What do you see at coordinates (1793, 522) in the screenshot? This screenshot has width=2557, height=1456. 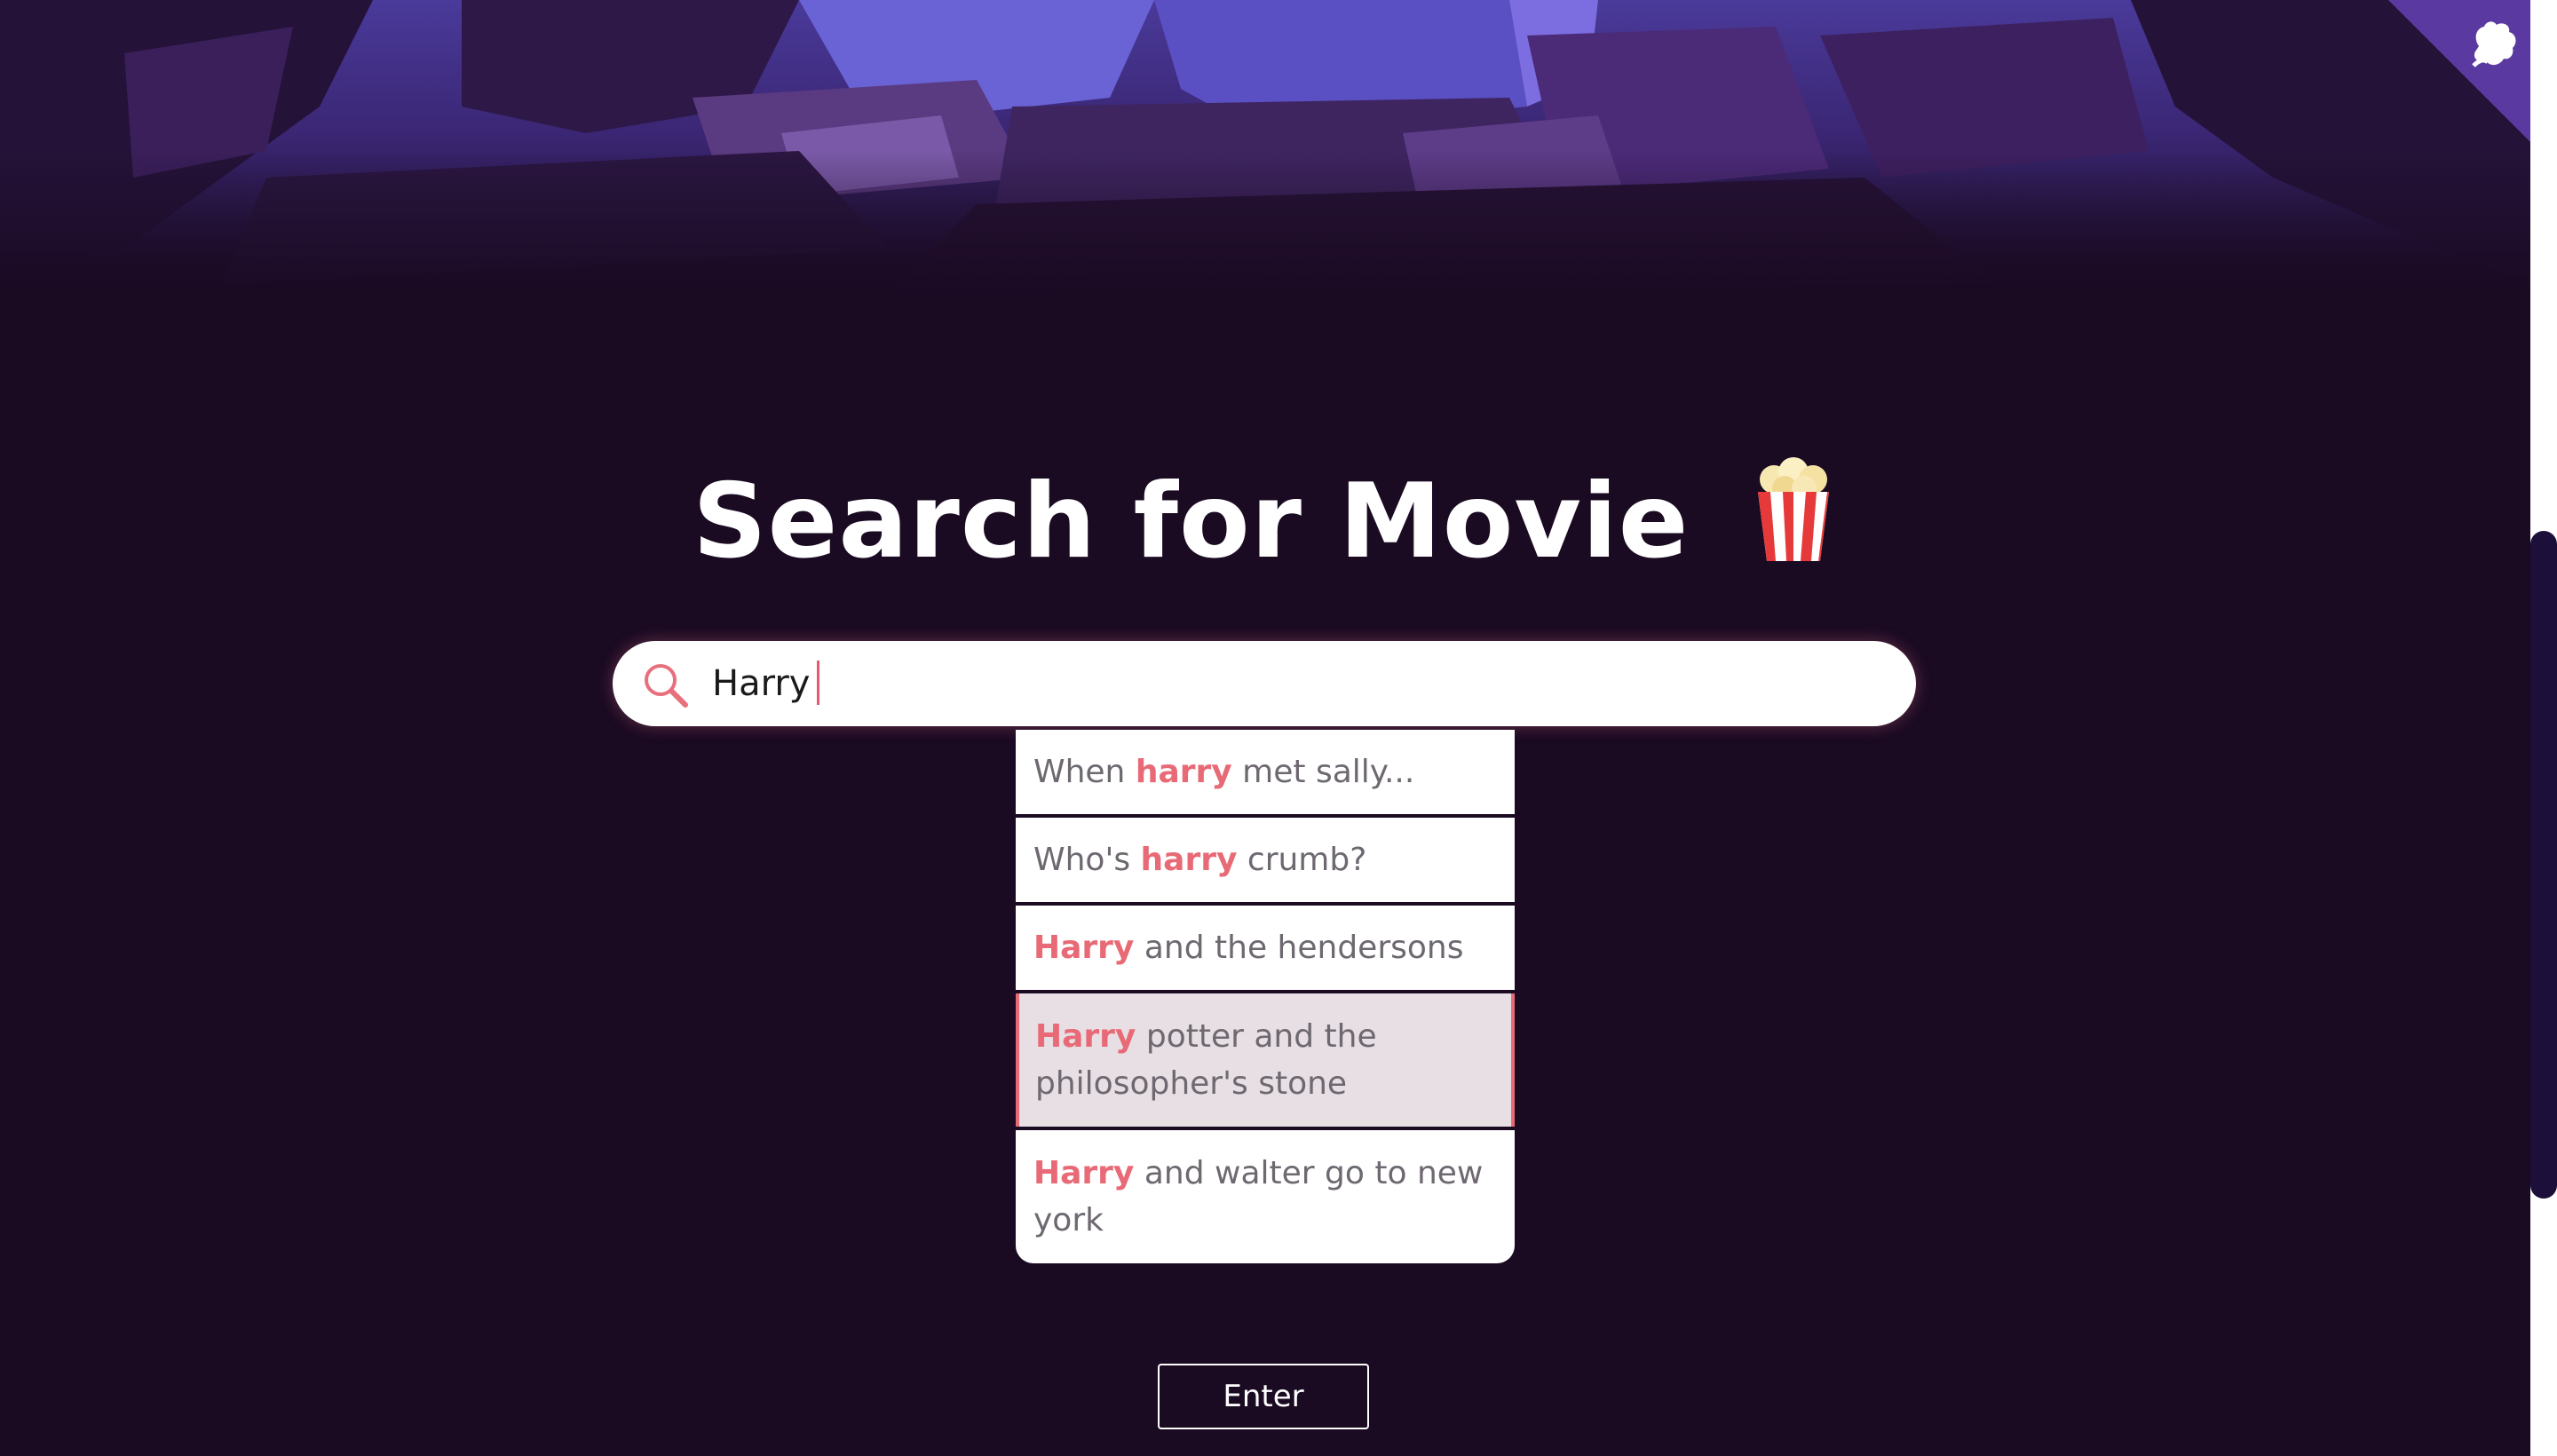 I see `popcorn-icon` at bounding box center [1793, 522].